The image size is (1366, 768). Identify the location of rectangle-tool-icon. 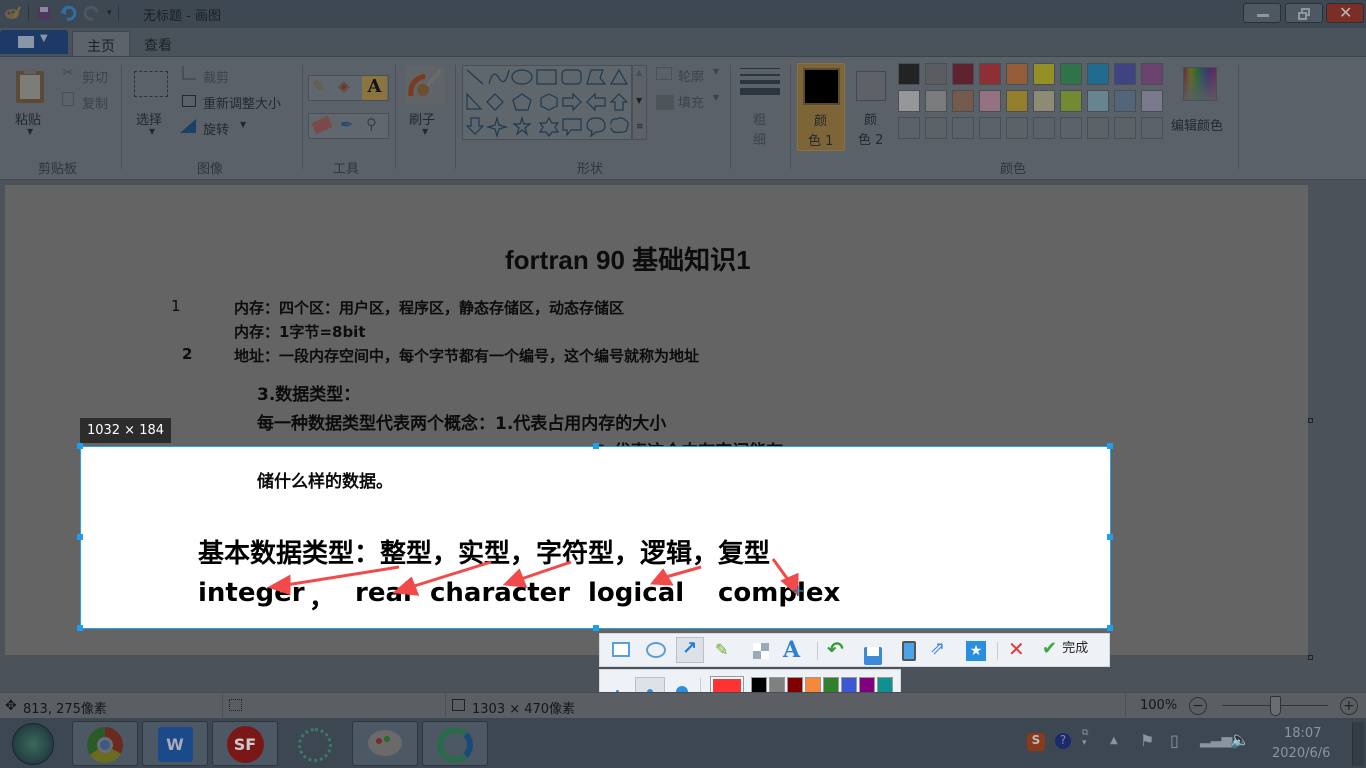
(621, 651).